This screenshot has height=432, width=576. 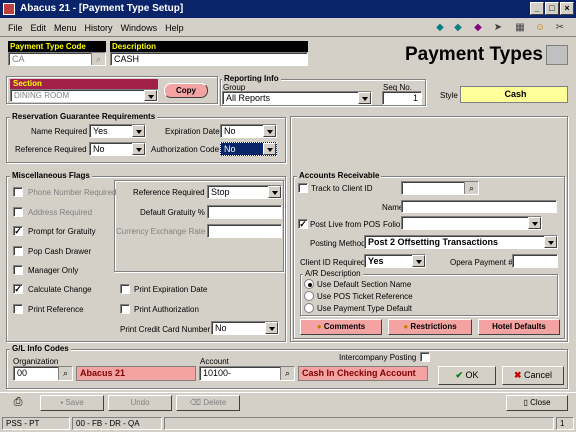 What do you see at coordinates (125, 309) in the screenshot?
I see `print-authorization-checkbox` at bounding box center [125, 309].